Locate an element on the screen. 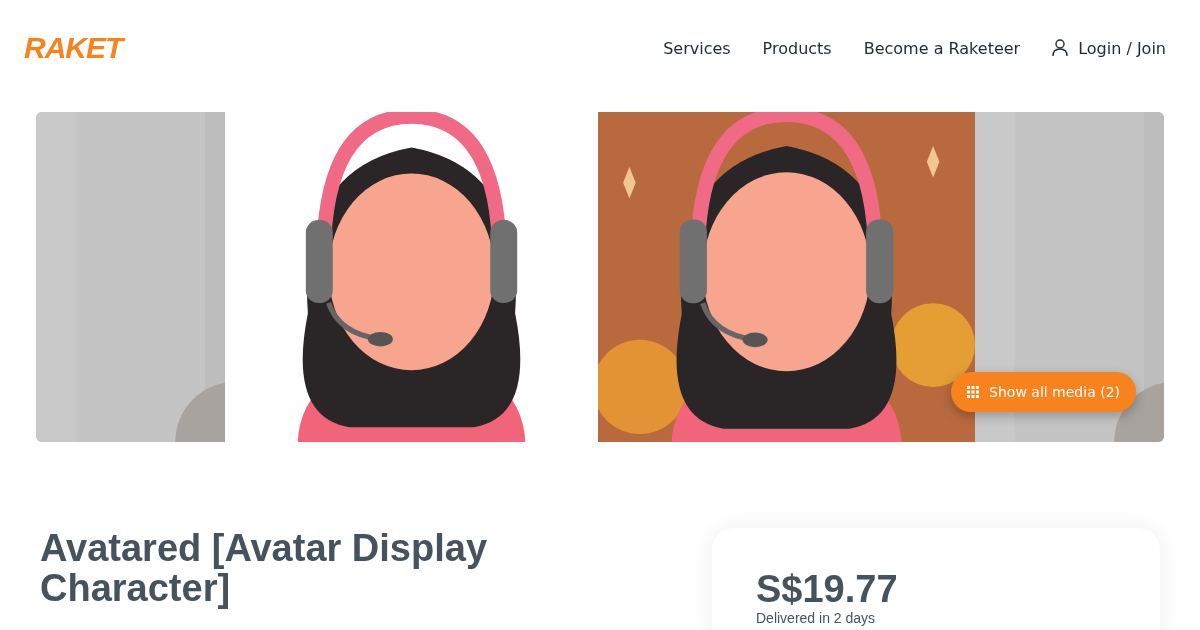  nav-link: Services is located at coordinates (697, 48).